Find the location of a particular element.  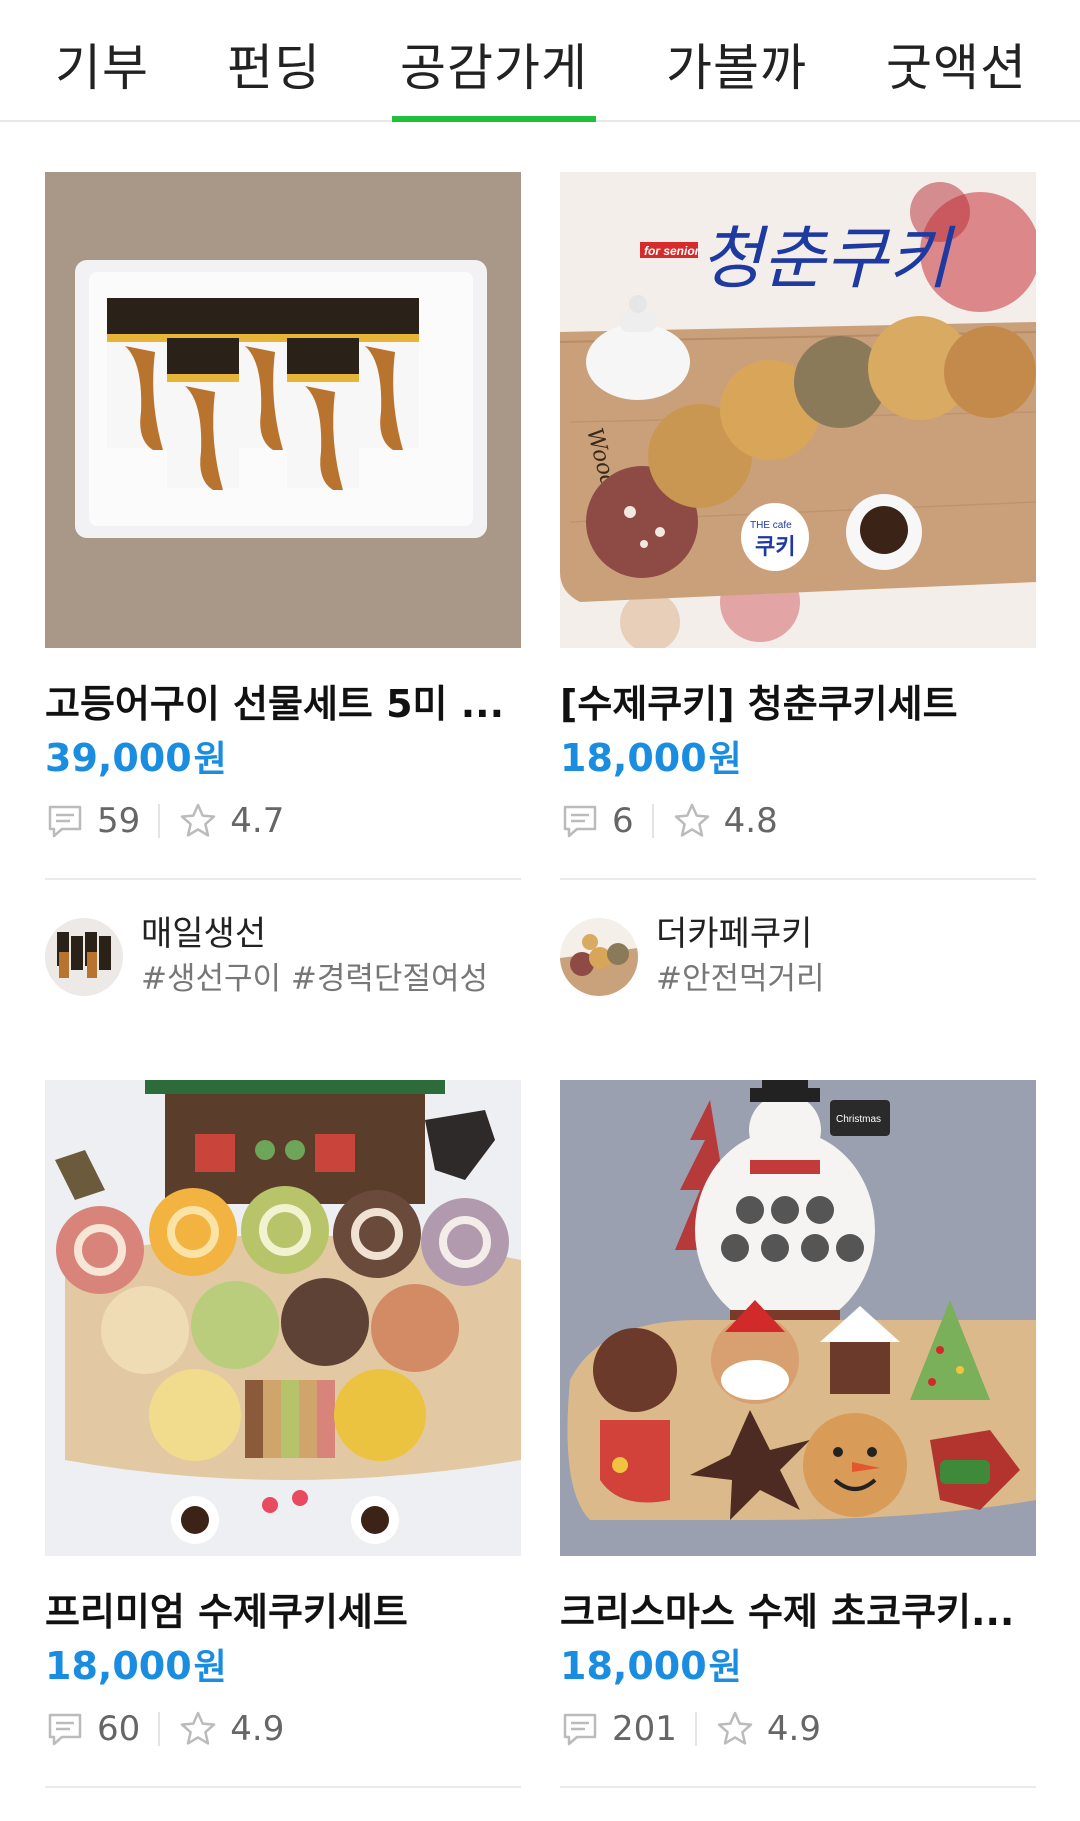

christmas-sign-text: Christmas is located at coordinates (858, 1119).